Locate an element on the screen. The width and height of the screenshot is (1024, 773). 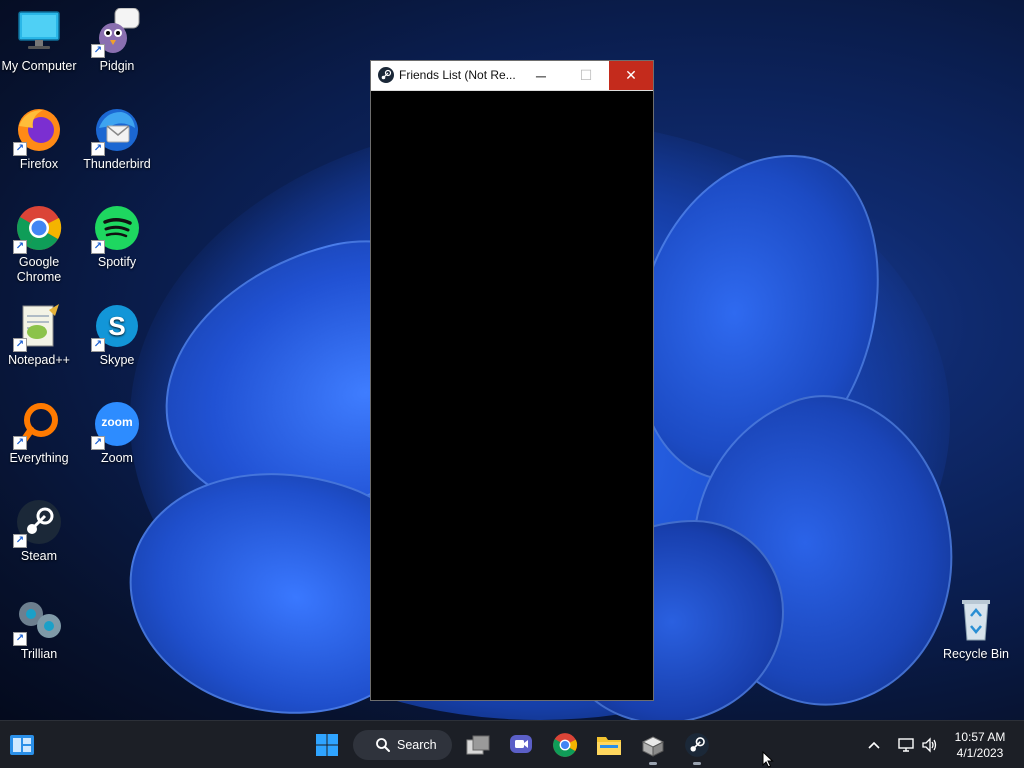
installer-button is located at coordinates (653, 747).